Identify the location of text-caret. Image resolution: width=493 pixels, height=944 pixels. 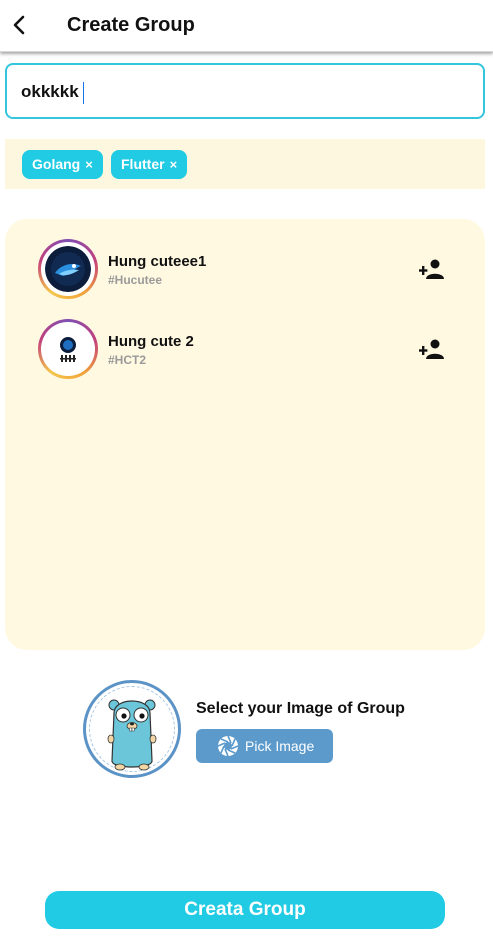
(83, 93).